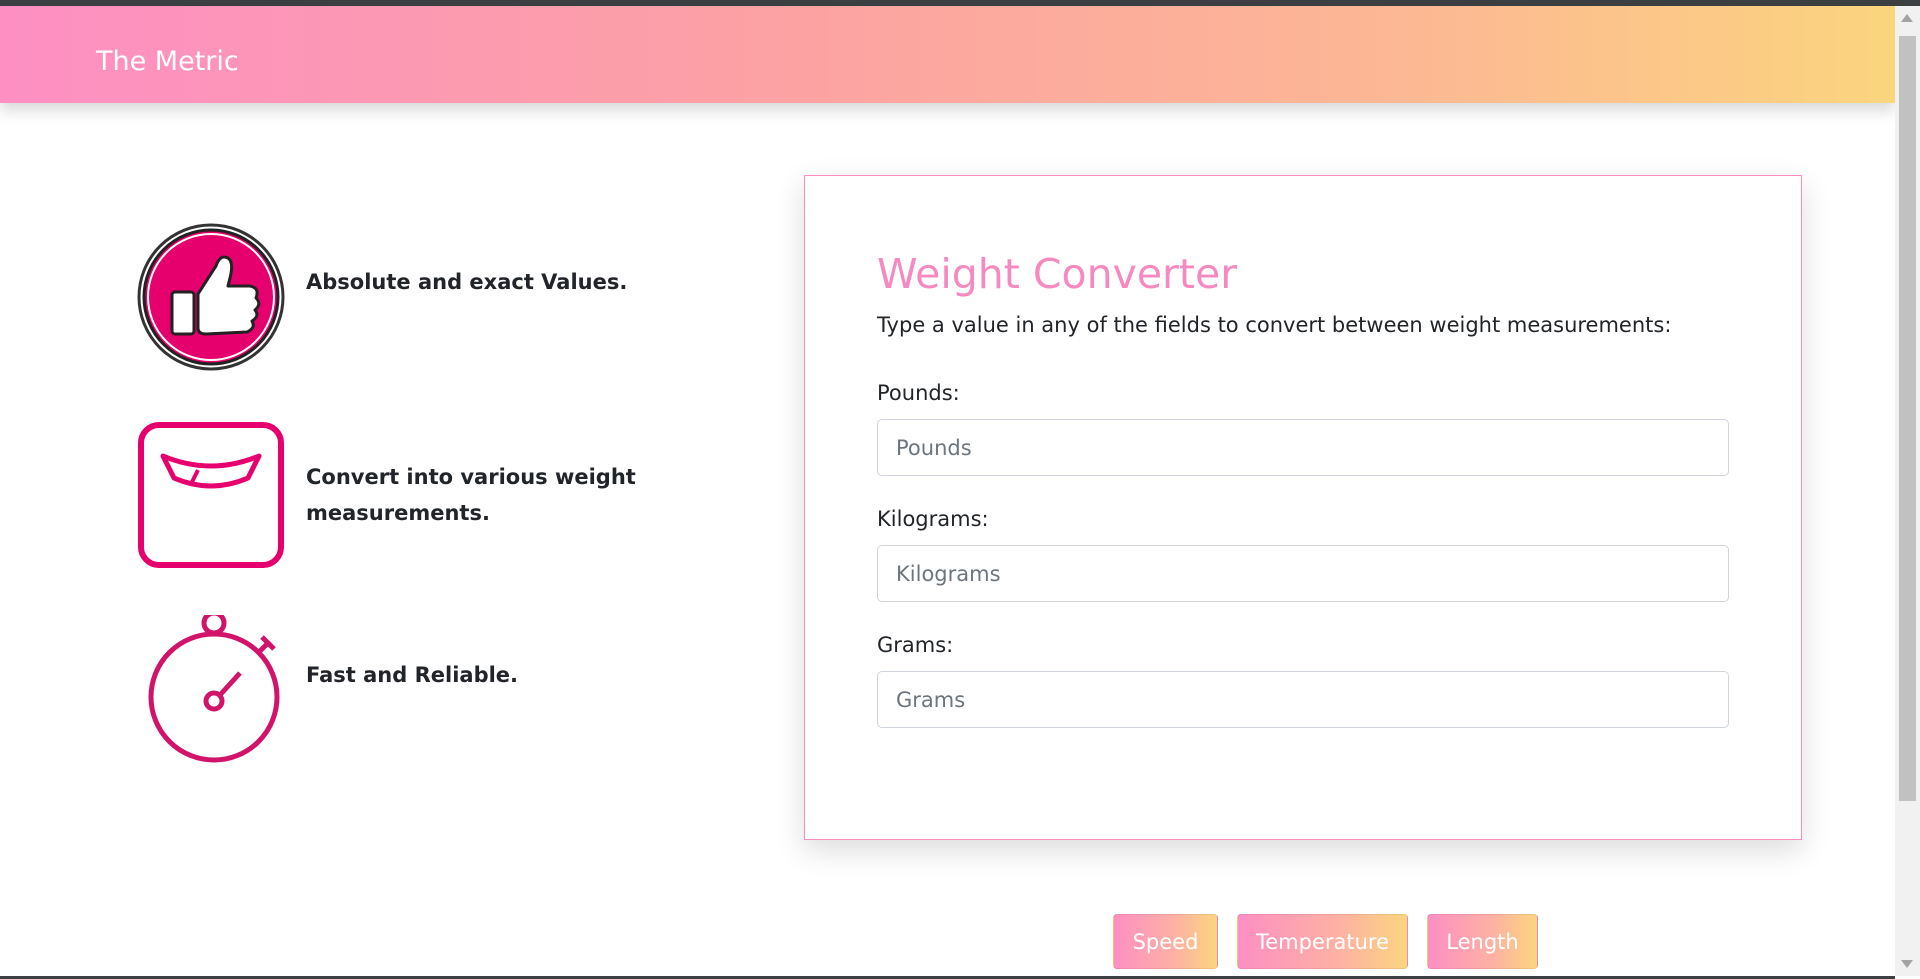  Describe the element at coordinates (918, 393) in the screenshot. I see `pounds-label: Pounds:` at that location.